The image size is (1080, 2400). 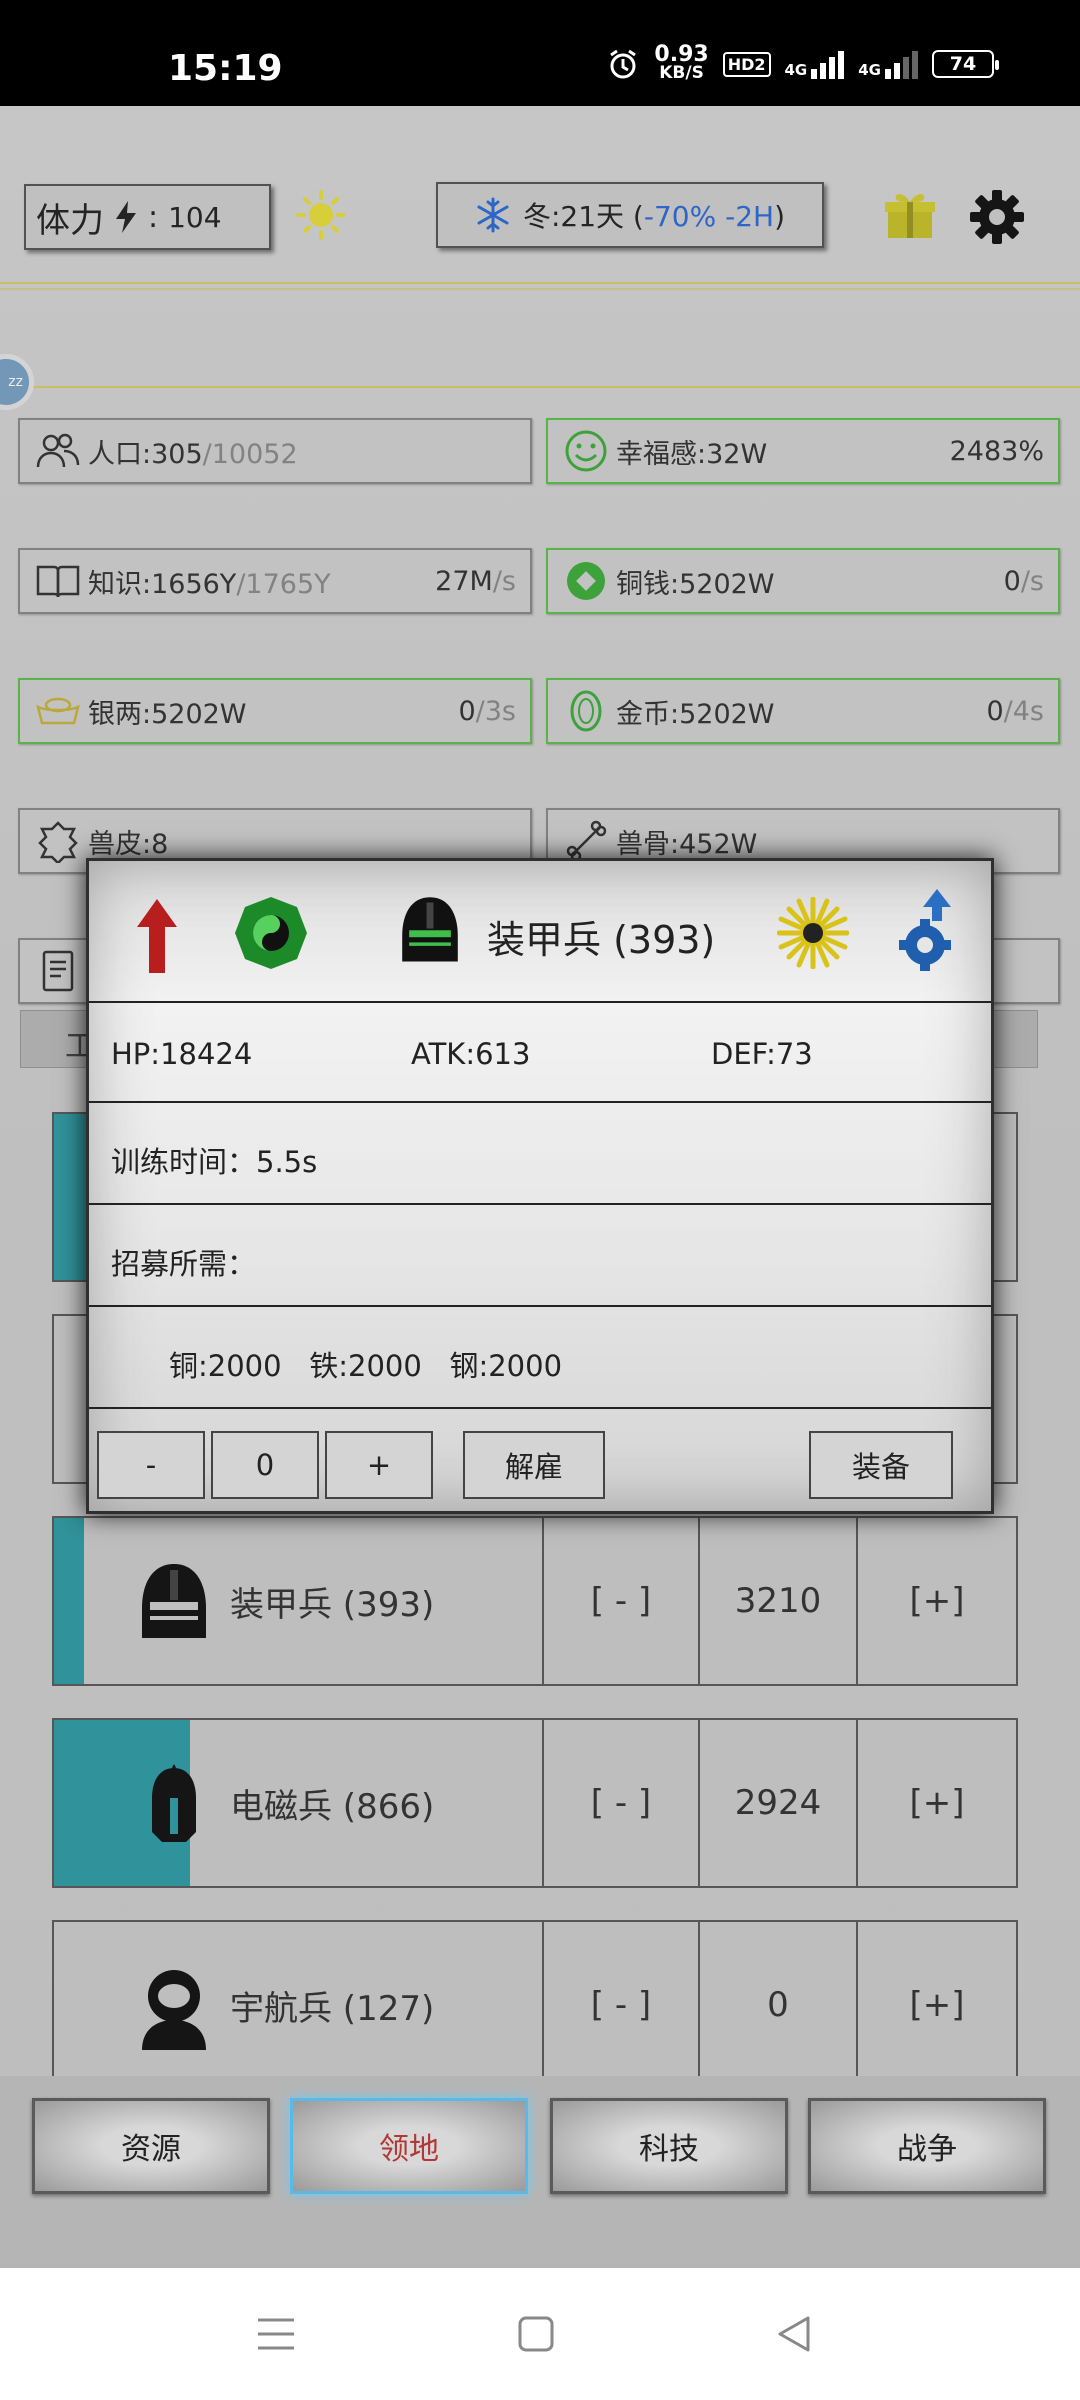 What do you see at coordinates (778, 1803) in the screenshot?
I see `unit-count: 2924` at bounding box center [778, 1803].